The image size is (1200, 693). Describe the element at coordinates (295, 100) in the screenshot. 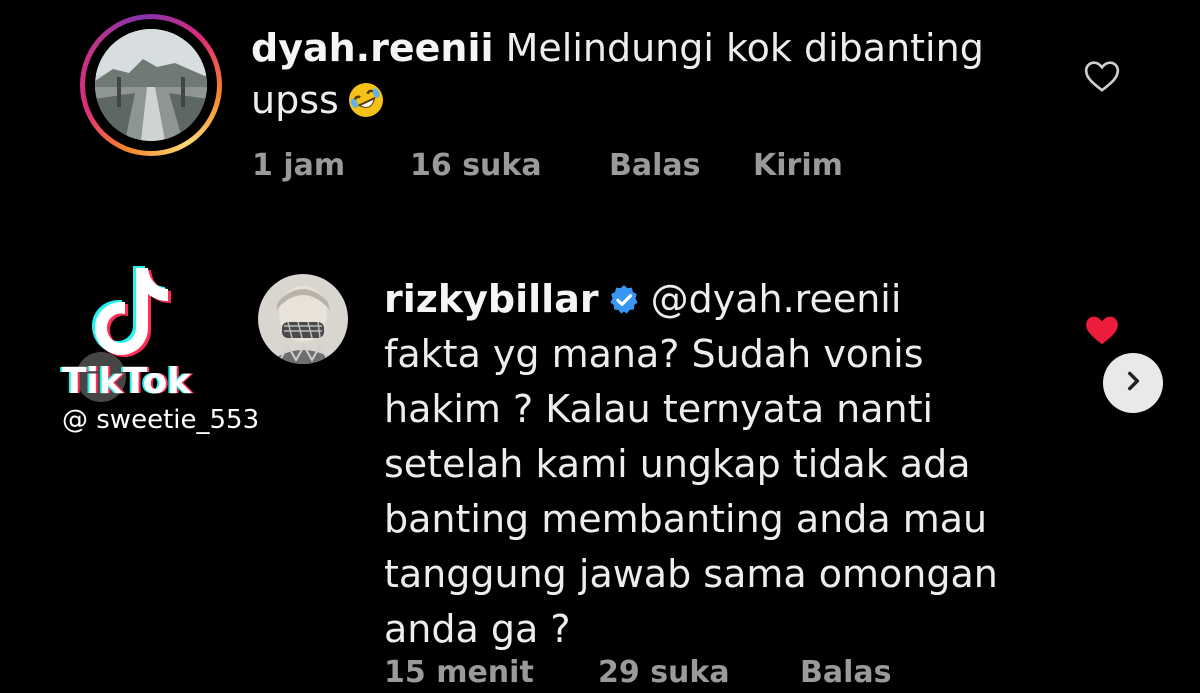

I see `comment-text-continued: upss` at that location.